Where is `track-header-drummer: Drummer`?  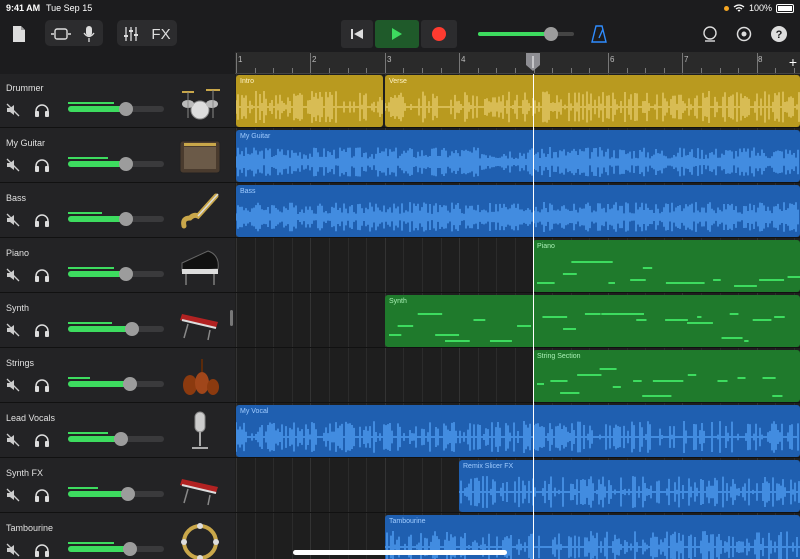 track-header-drummer: Drummer is located at coordinates (117, 101).